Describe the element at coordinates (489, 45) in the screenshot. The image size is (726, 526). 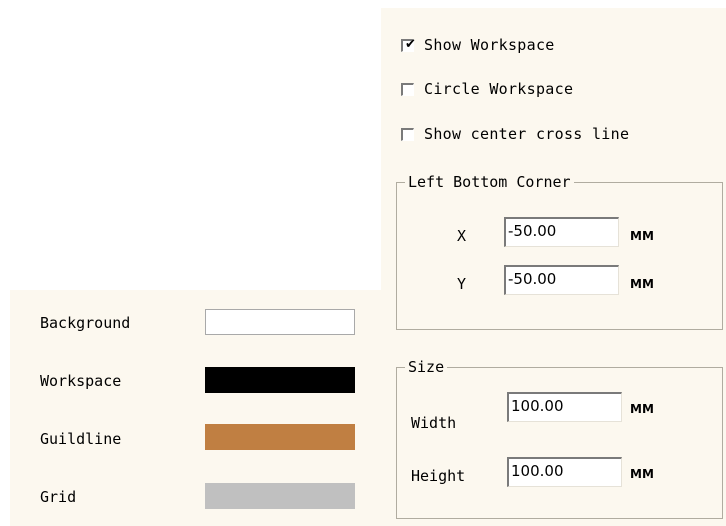
I see `show-workspace-label: Show Workspace` at that location.